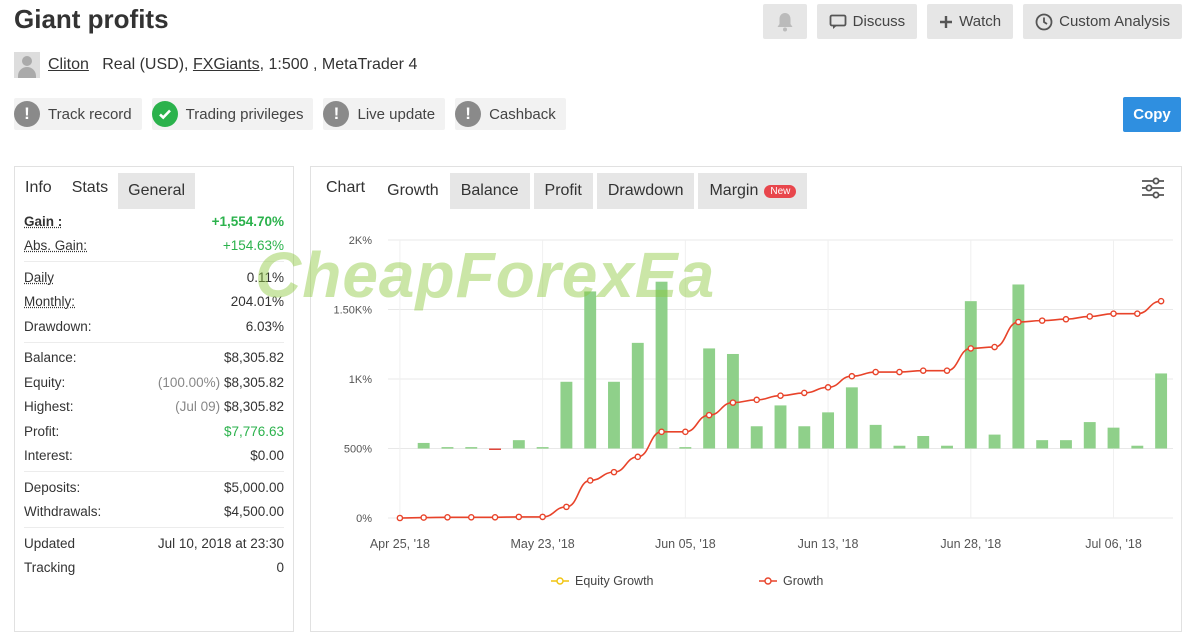 This screenshot has width=1200, height=638. What do you see at coordinates (38, 188) in the screenshot?
I see `tab-info: Info` at bounding box center [38, 188].